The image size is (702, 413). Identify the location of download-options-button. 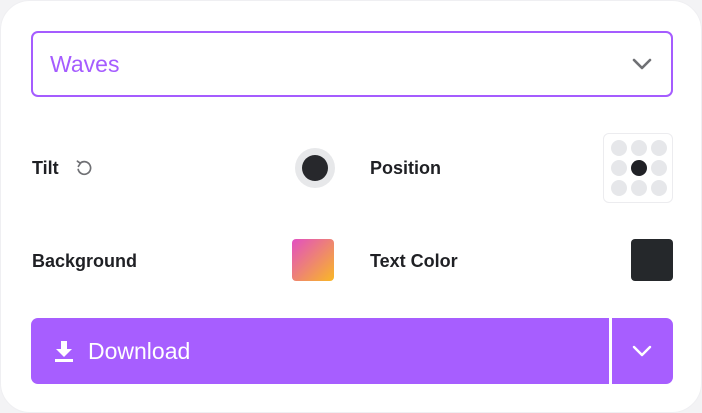
(642, 351).